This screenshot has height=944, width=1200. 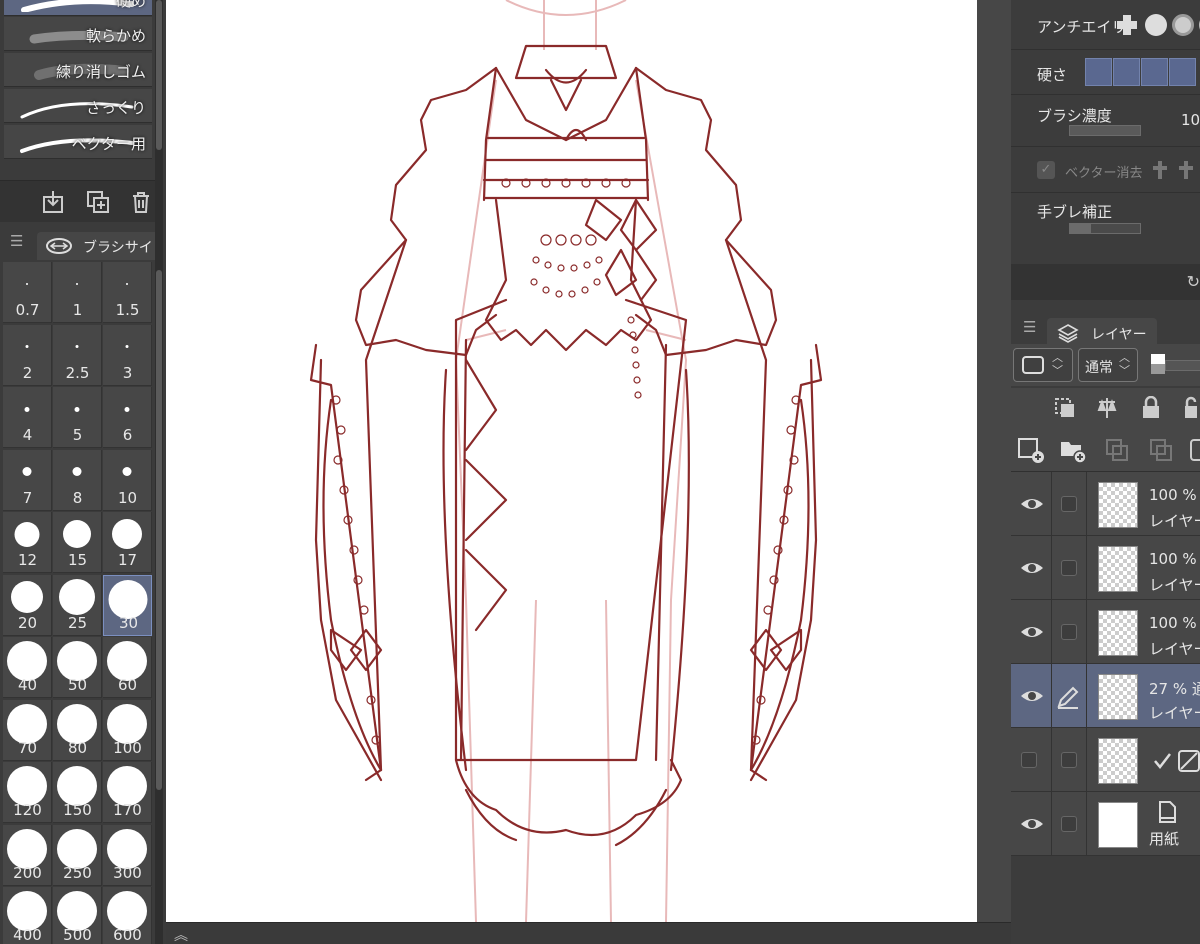 What do you see at coordinates (1127, 25) in the screenshot?
I see `antialias-none-icon` at bounding box center [1127, 25].